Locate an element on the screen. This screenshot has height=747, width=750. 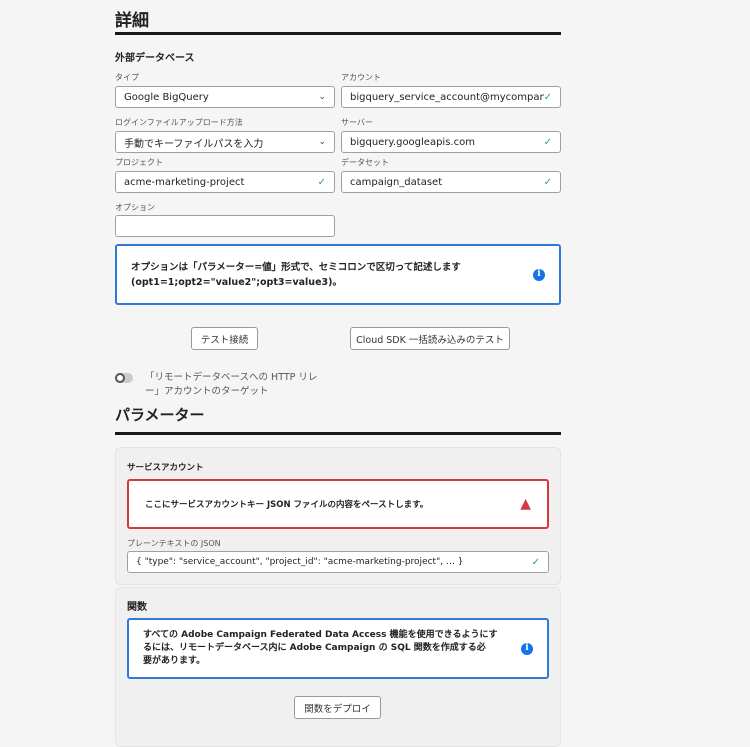
toggle-text: ー」アカウントのターゲット is located at coordinates (207, 391).